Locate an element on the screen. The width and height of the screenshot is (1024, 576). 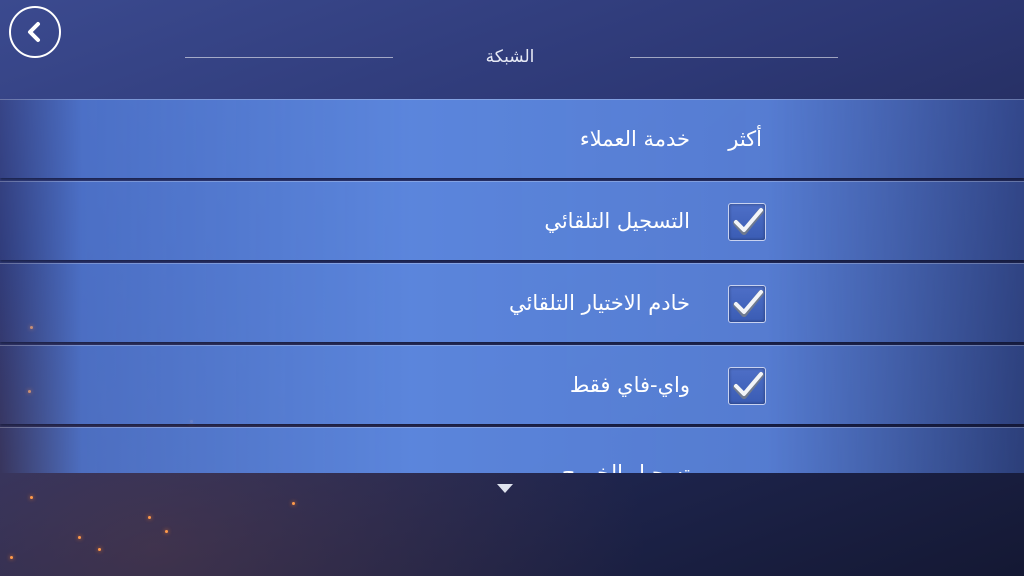
header-divider-left is located at coordinates (289, 57).